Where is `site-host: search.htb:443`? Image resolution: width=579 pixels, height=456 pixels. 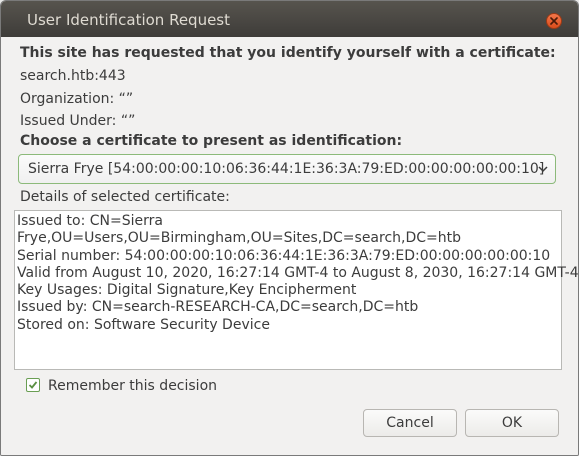 site-host: search.htb:443 is located at coordinates (73, 76).